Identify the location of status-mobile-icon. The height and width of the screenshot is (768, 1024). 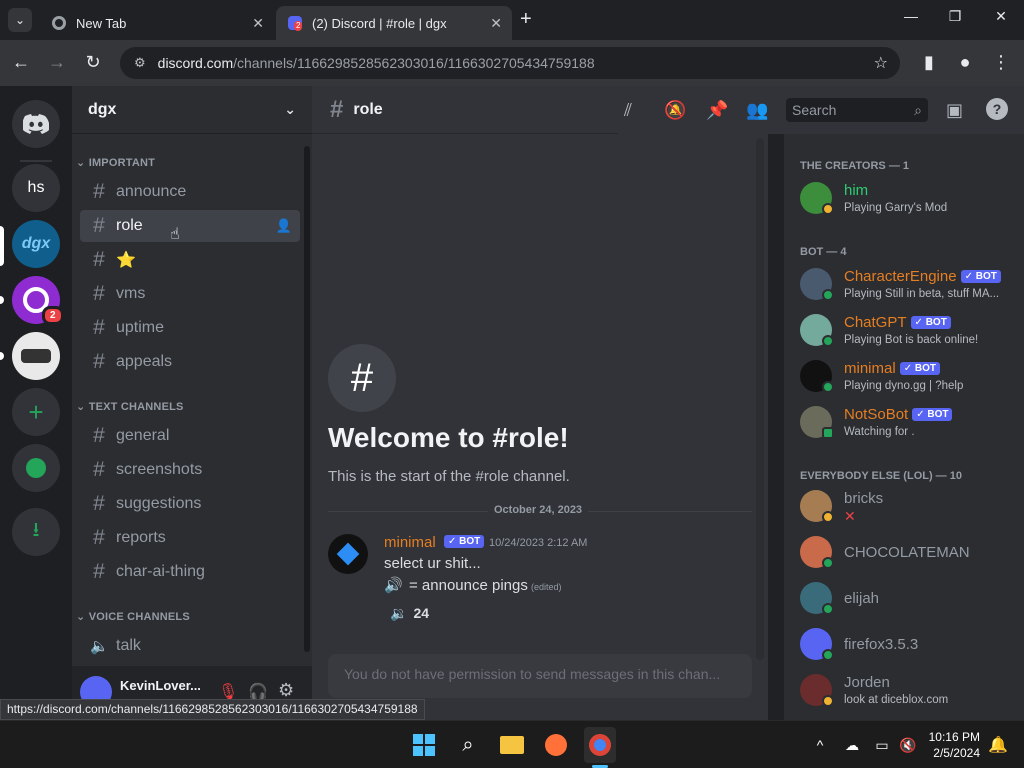
(828, 433).